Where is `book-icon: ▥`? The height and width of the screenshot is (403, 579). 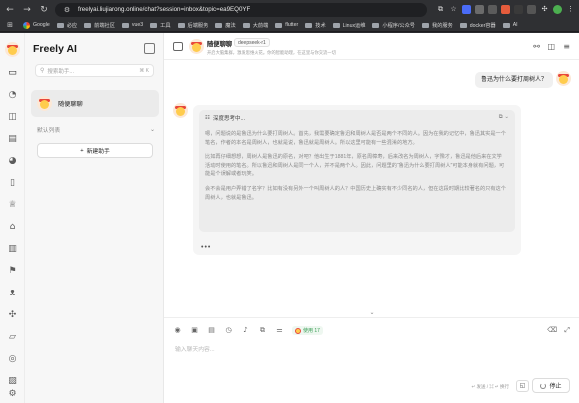 book-icon: ▥ is located at coordinates (12, 249).